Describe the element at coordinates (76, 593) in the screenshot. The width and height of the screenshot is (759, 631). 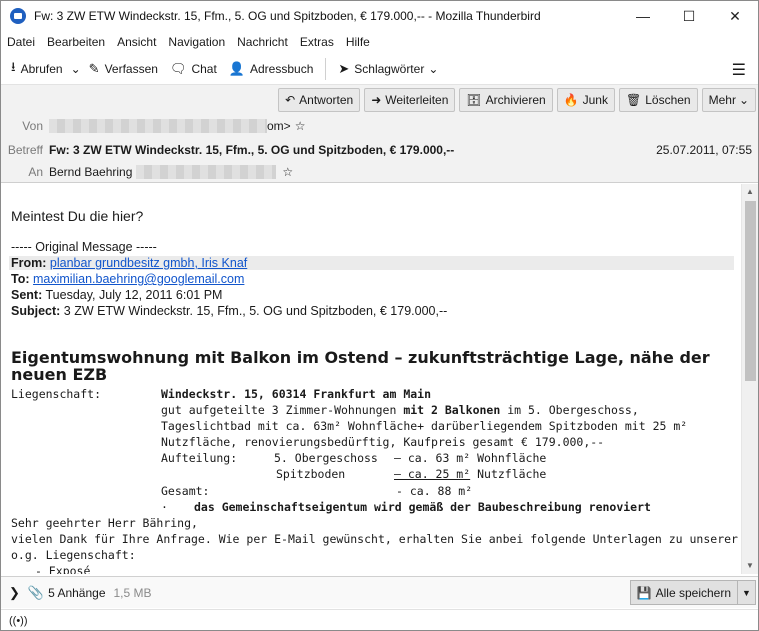
I see `attachment-count: 5 Anhänge` at that location.